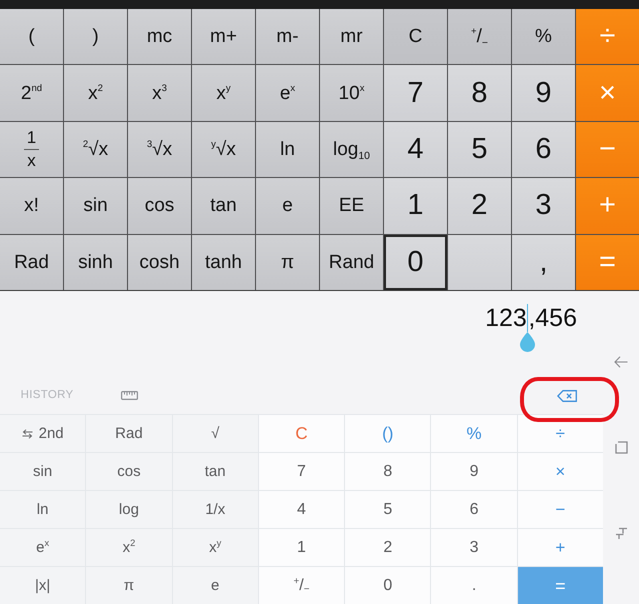 The width and height of the screenshot is (639, 604). Describe the element at coordinates (159, 36) in the screenshot. I see `function-key: mc` at that location.